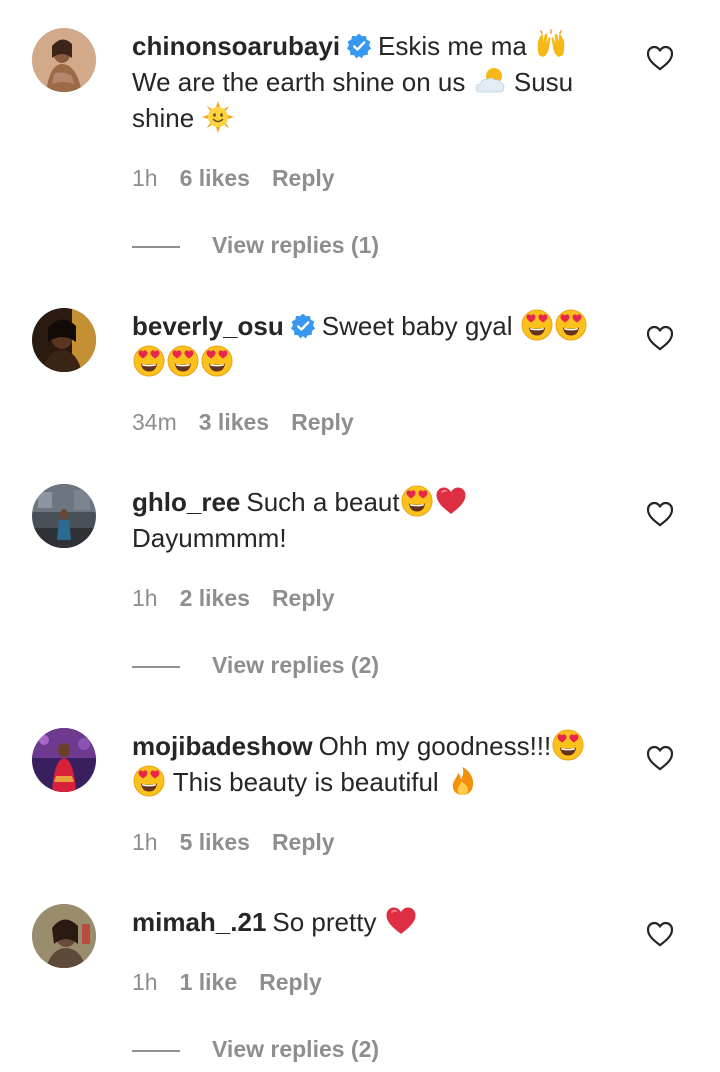  I want to click on sun-behind-cloud-emoji, so click(490, 81).